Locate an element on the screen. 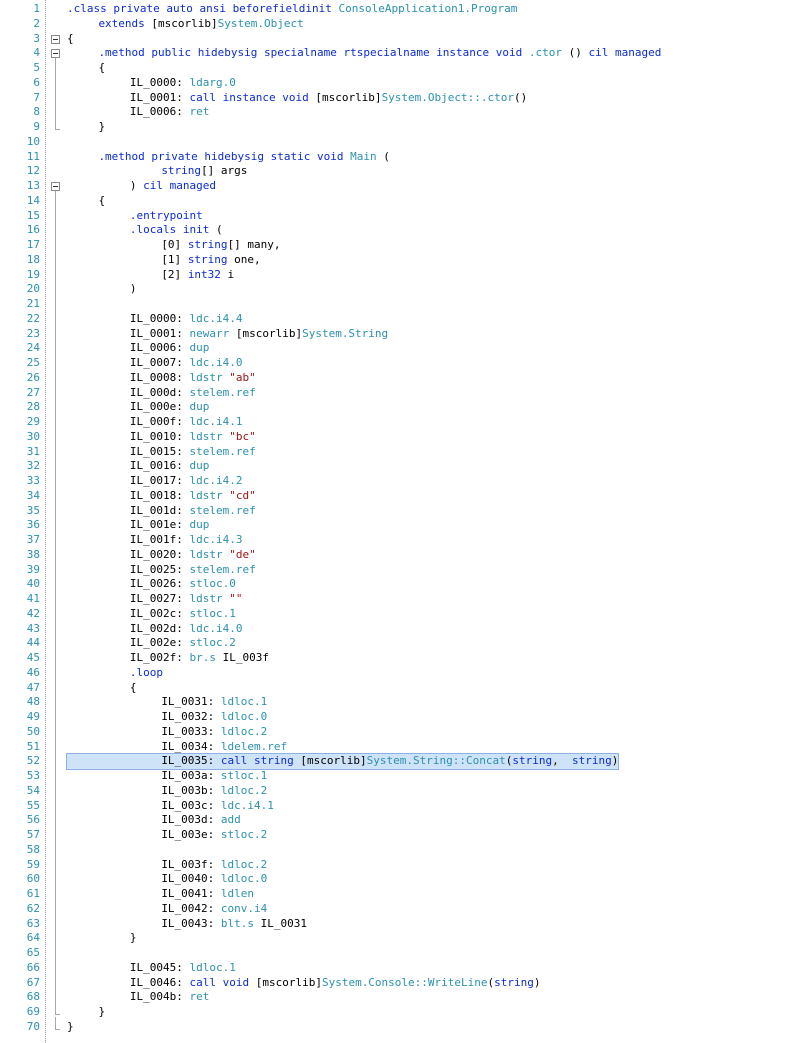 Image resolution: width=788 pixels, height=1043 pixels. code-line: 15 .entrypoint is located at coordinates (394, 216).